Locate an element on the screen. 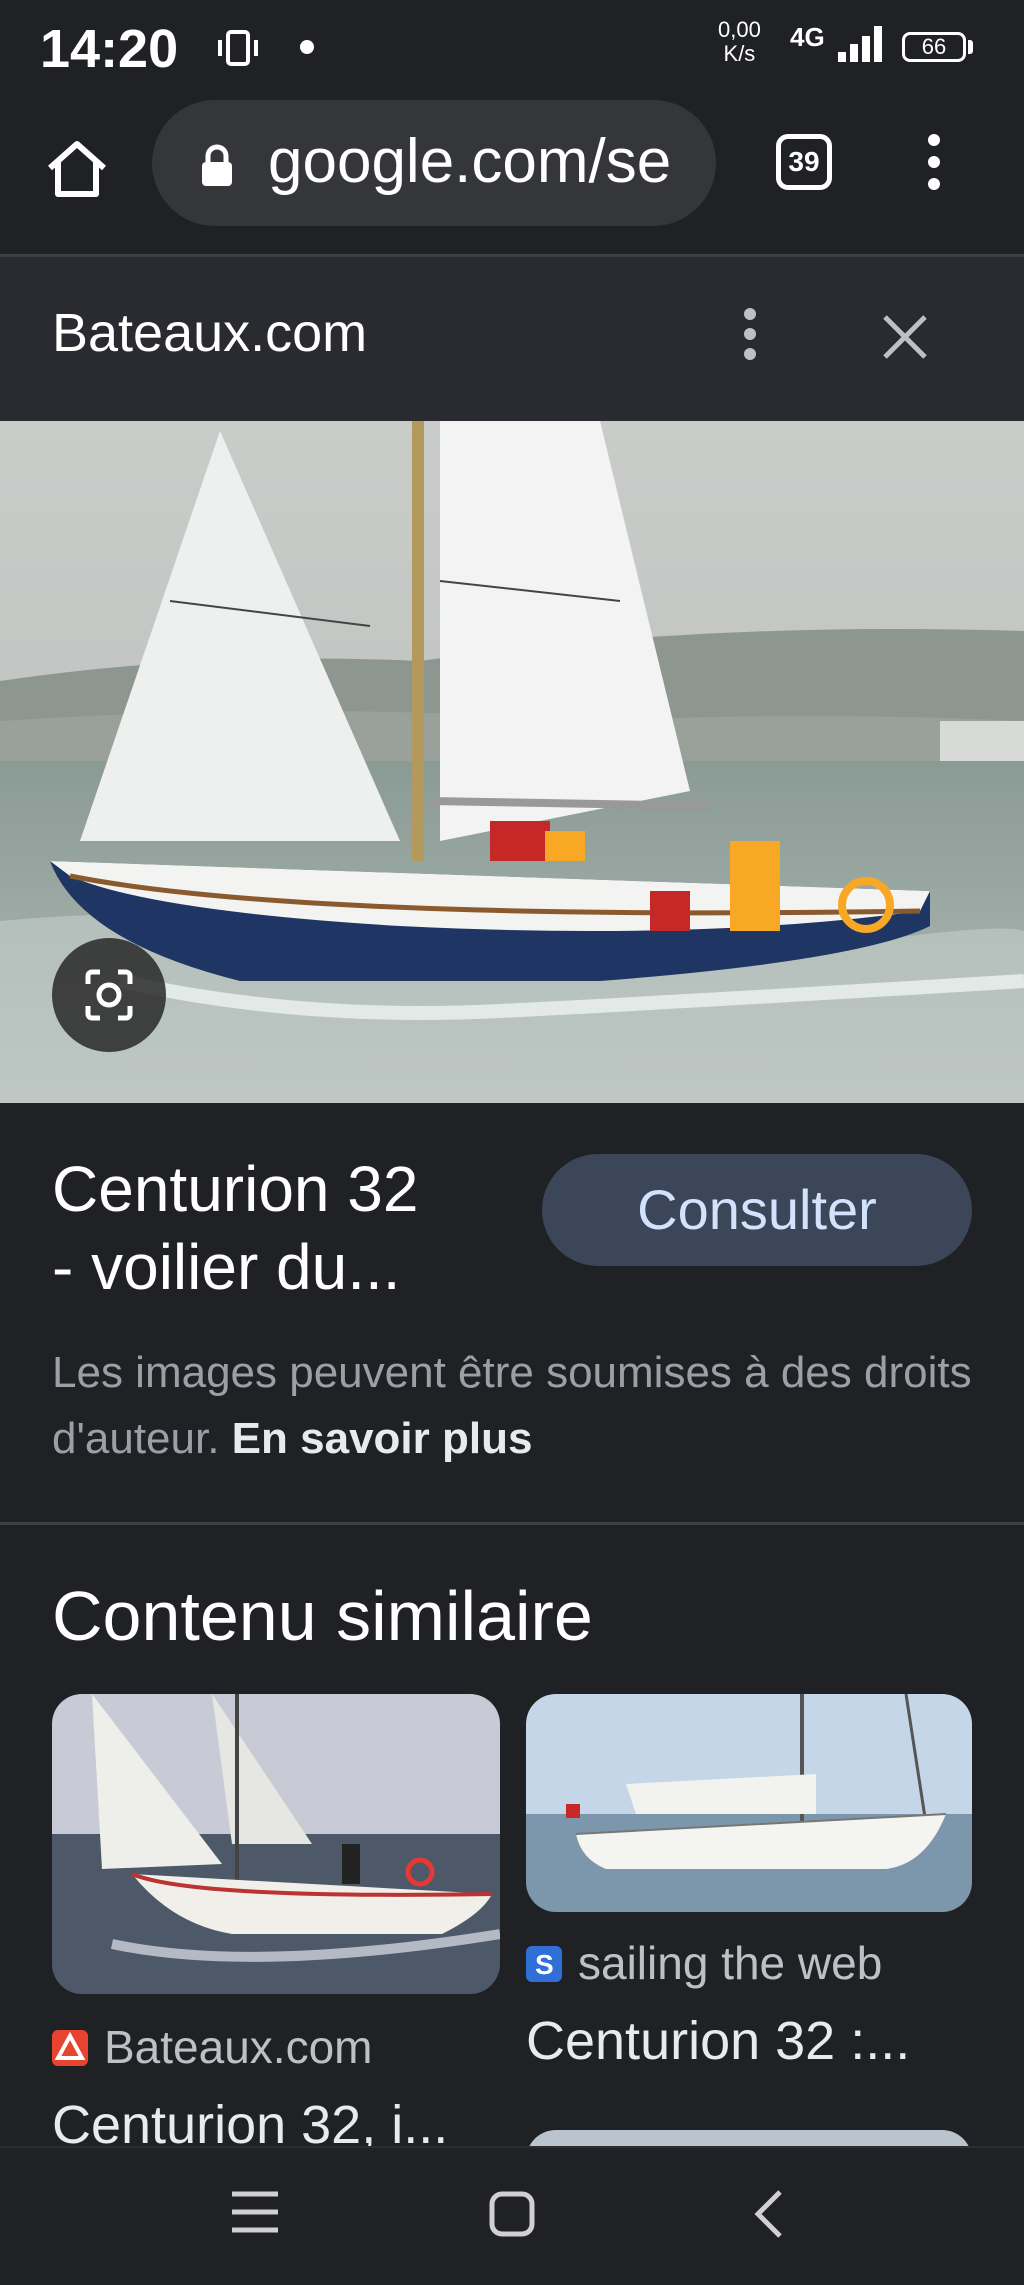  sailing-web-favicon-icon: S is located at coordinates (544, 1964).